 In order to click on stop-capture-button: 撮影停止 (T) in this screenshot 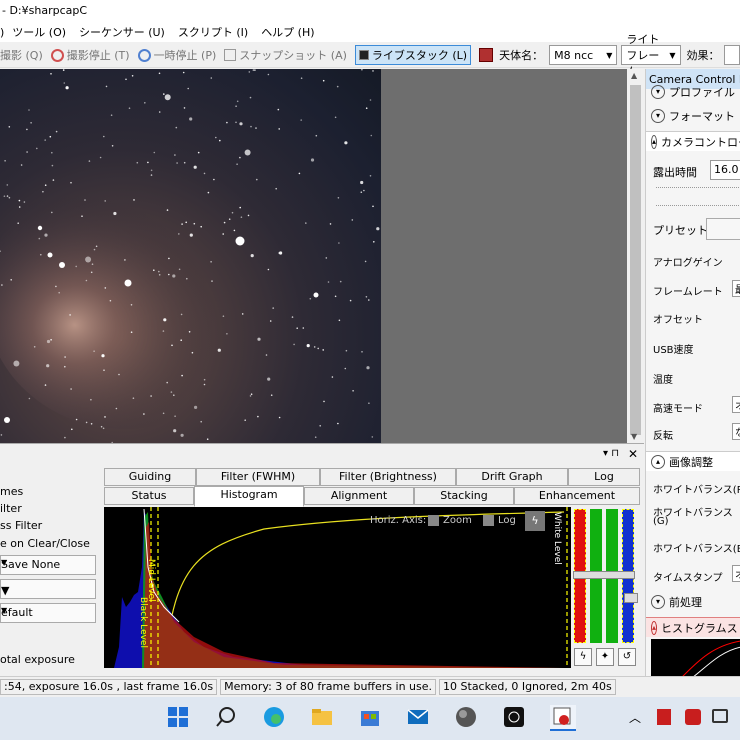, I will do `click(90, 55)`.